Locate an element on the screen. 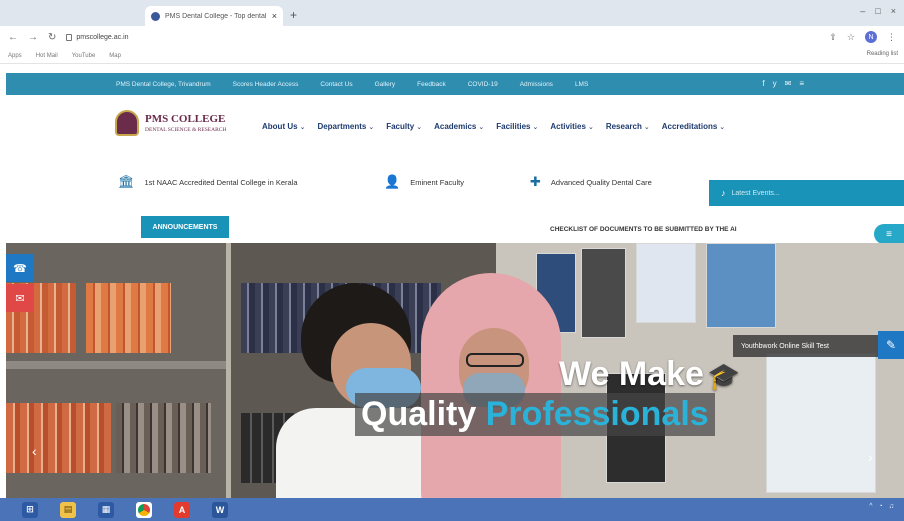  window-controls: – □ × is located at coordinates (878, 11).